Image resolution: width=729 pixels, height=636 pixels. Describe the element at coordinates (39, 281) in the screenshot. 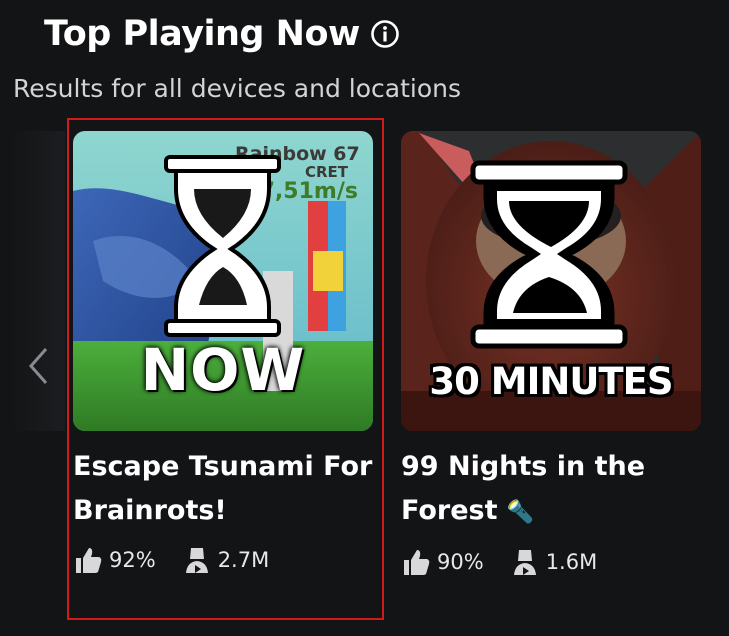

I see `carousel-prev-area` at that location.